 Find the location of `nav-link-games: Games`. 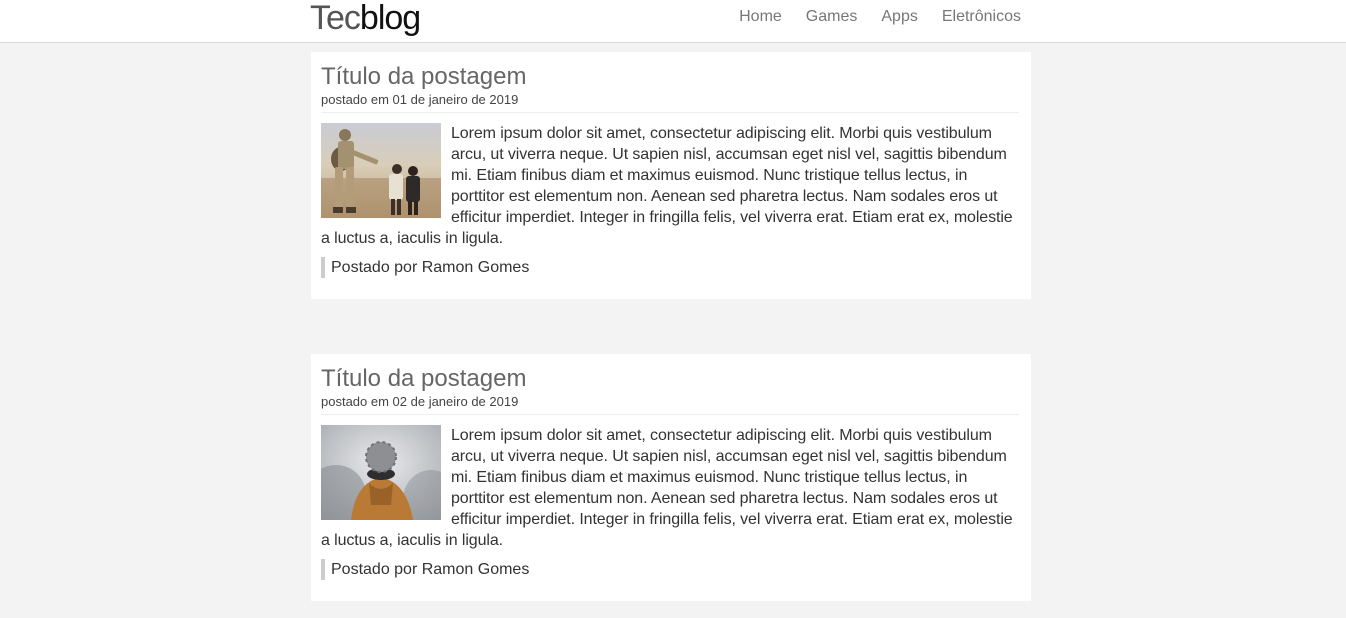

nav-link-games: Games is located at coordinates (832, 17).